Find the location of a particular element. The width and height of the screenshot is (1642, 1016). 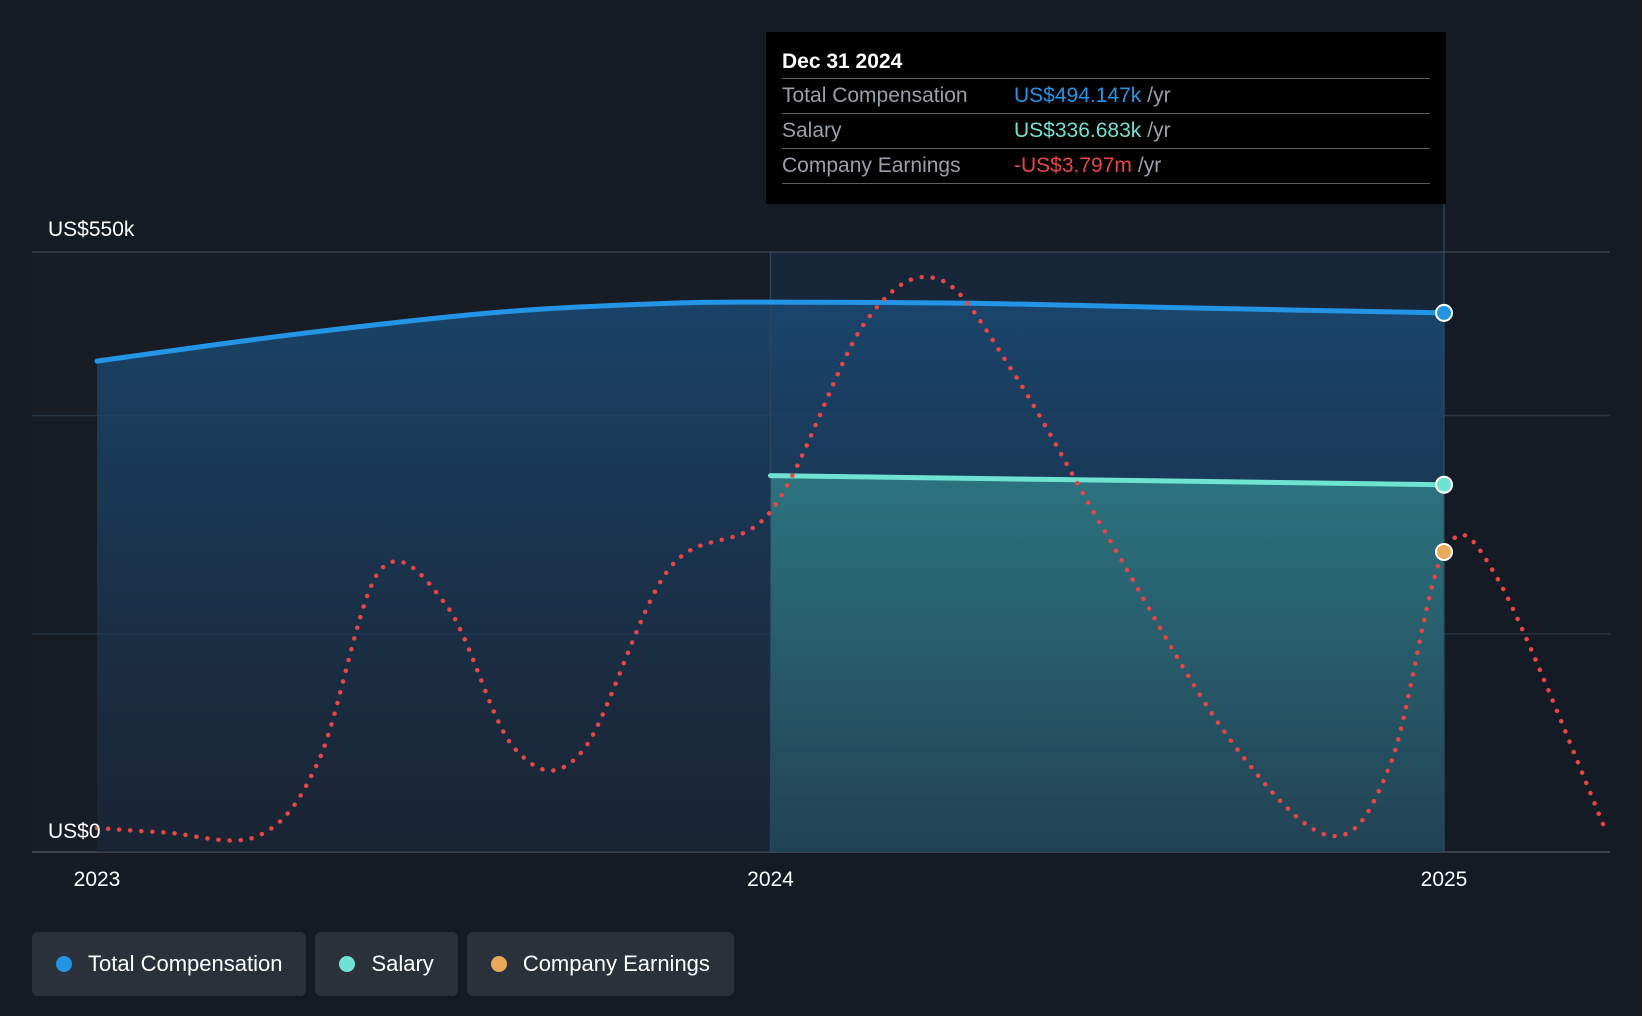

tooltip-value: US$336.683k is located at coordinates (1078, 130).